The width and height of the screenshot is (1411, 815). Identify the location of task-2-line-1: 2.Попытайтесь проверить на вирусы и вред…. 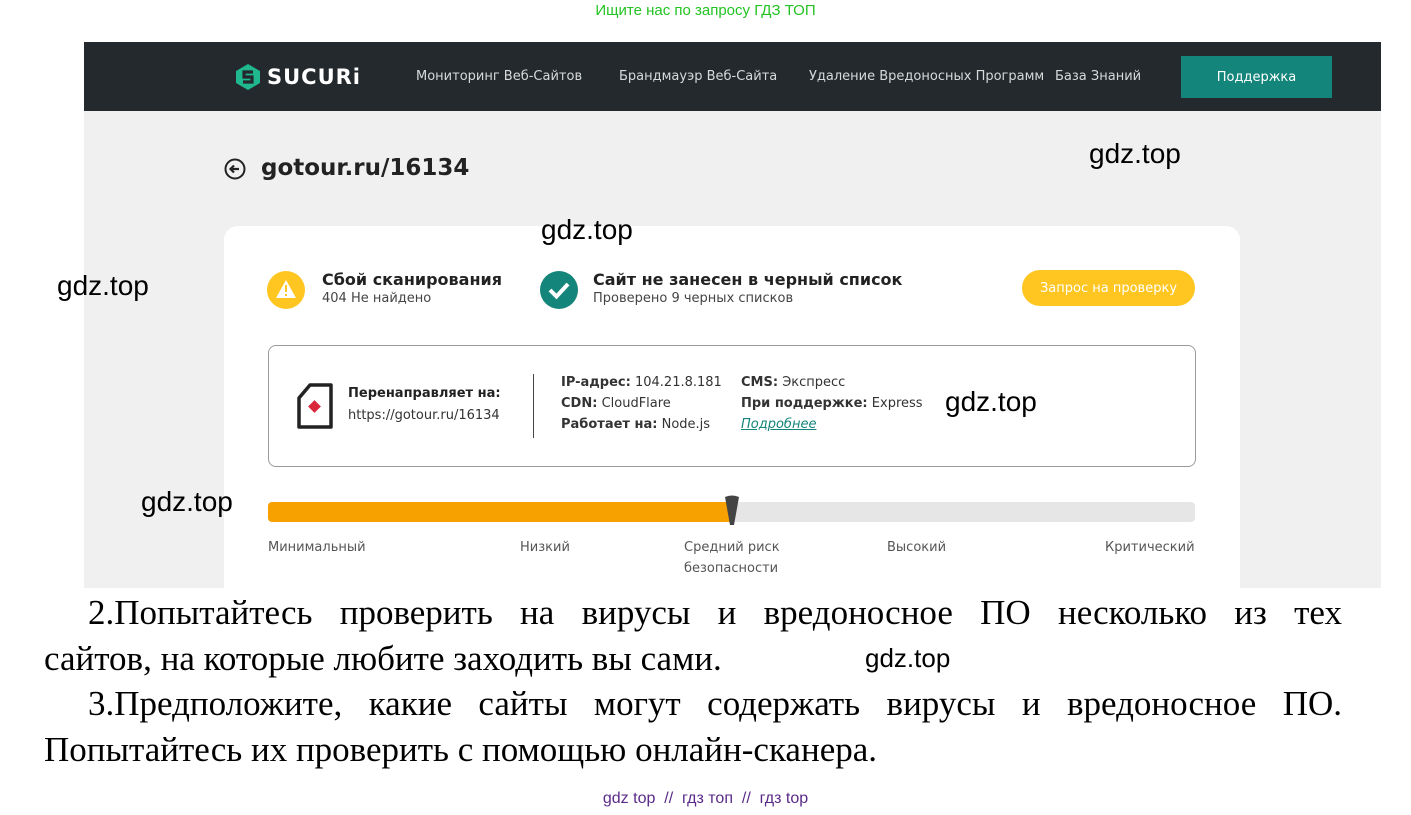
(715, 612).